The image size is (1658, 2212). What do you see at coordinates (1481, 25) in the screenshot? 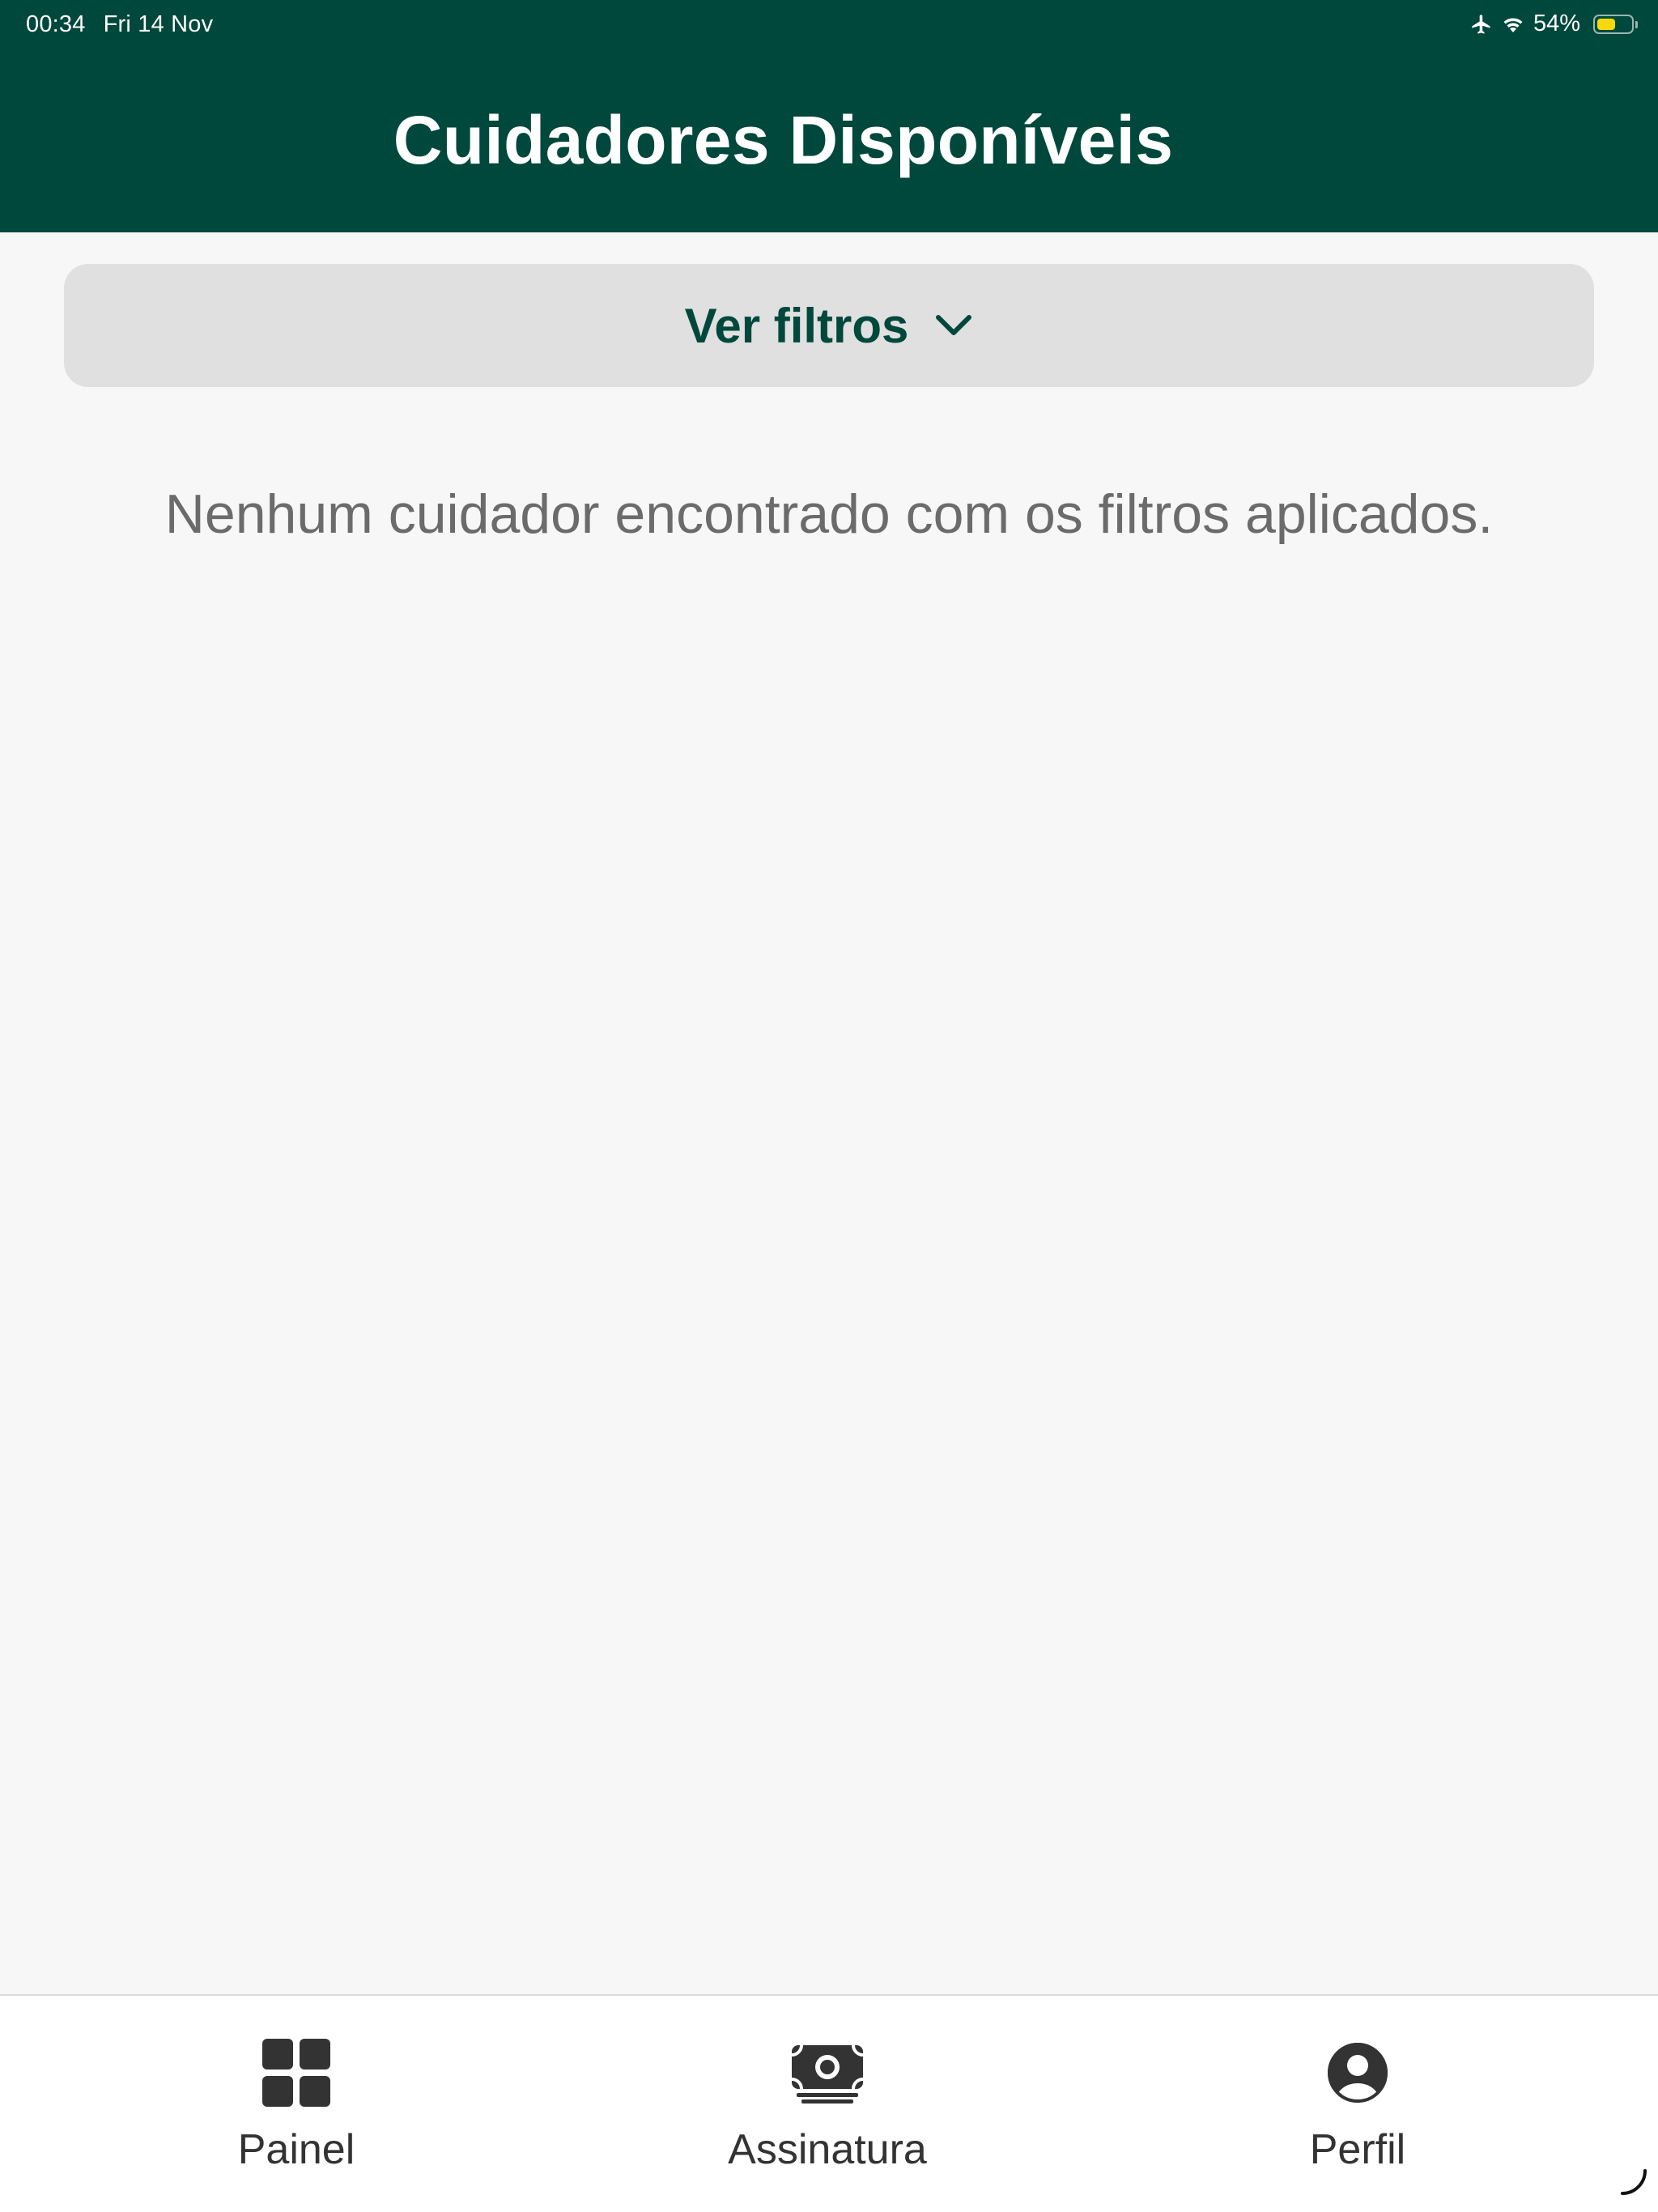
I see `airplane-icon` at bounding box center [1481, 25].